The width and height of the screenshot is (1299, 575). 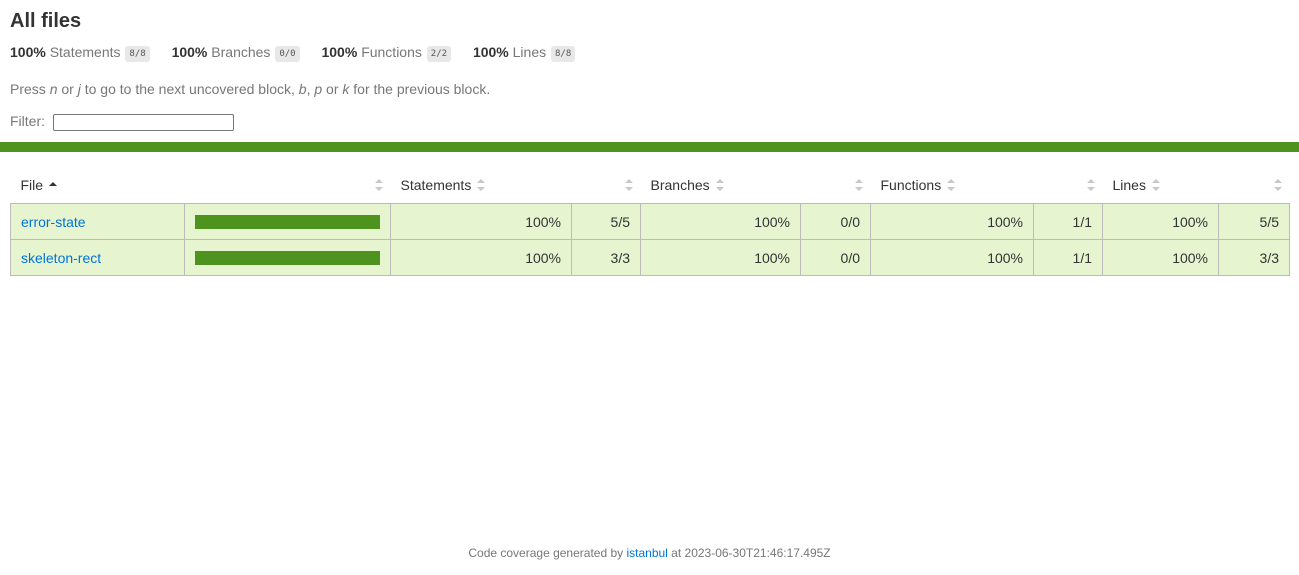 I want to click on header-branches: Branches, so click(x=721, y=185).